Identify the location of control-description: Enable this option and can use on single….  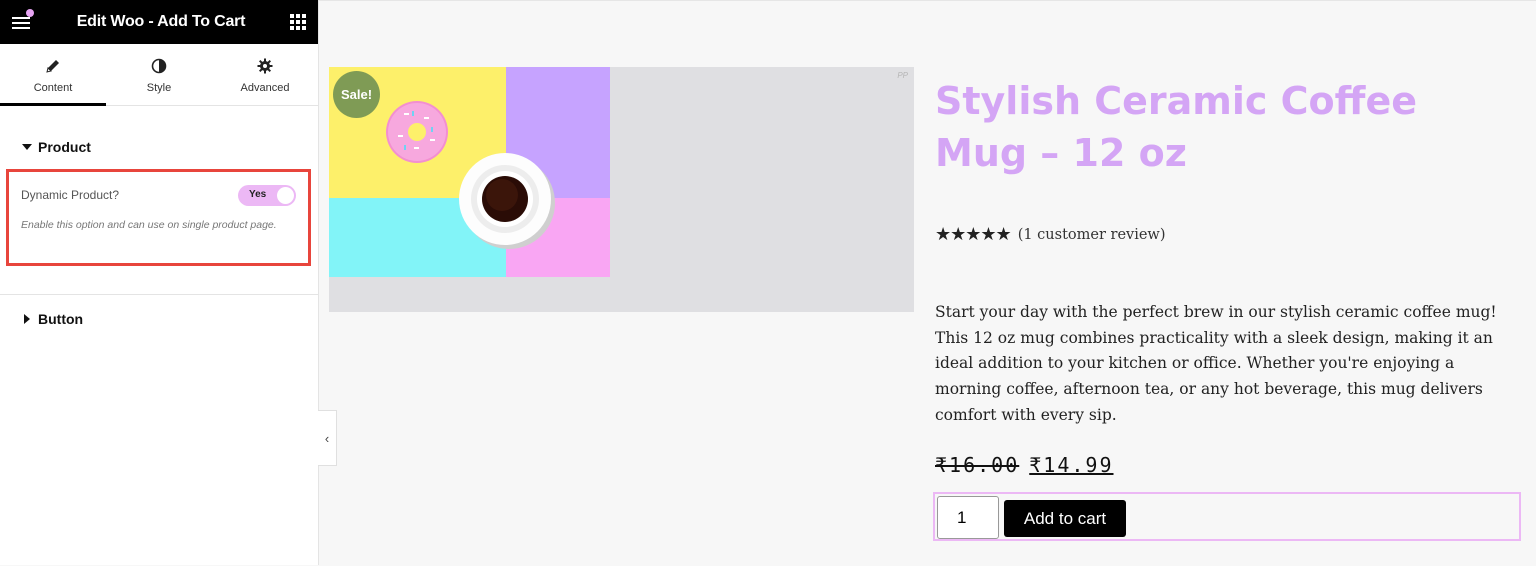
(149, 225).